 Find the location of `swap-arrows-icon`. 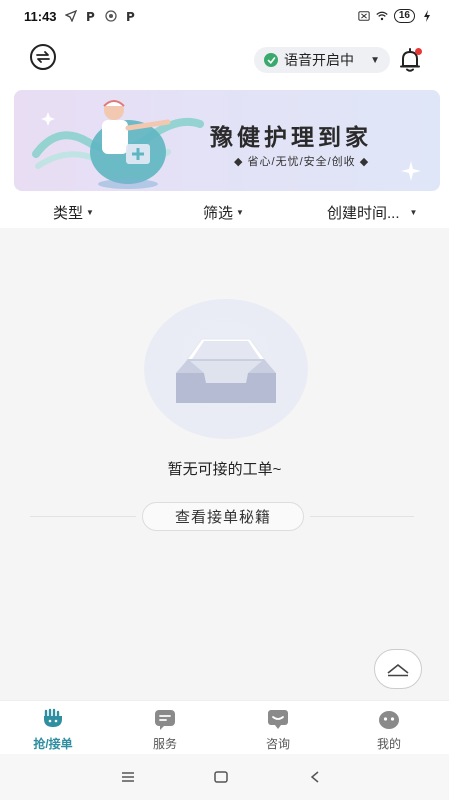

swap-arrows-icon is located at coordinates (43, 57).